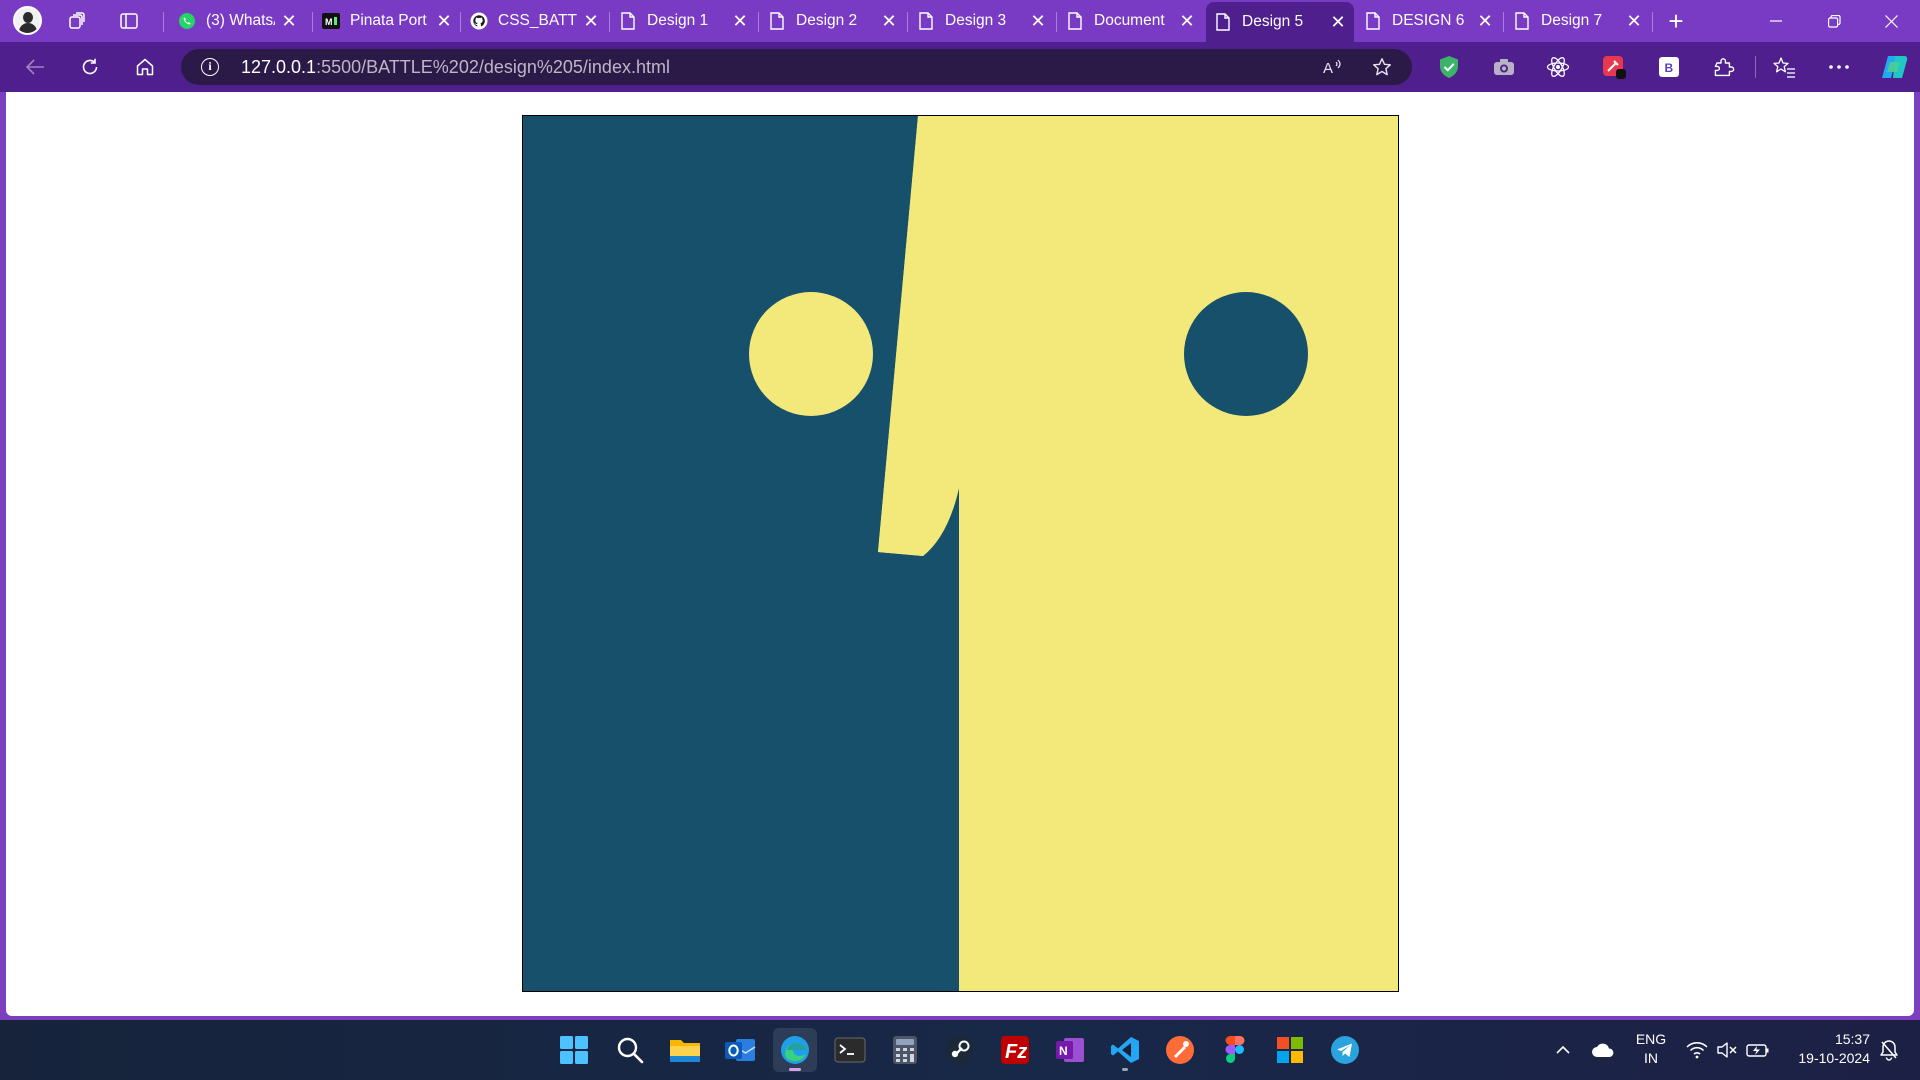 The width and height of the screenshot is (1920, 1080). Describe the element at coordinates (77, 21) in the screenshot. I see `workspaces-icon` at that location.